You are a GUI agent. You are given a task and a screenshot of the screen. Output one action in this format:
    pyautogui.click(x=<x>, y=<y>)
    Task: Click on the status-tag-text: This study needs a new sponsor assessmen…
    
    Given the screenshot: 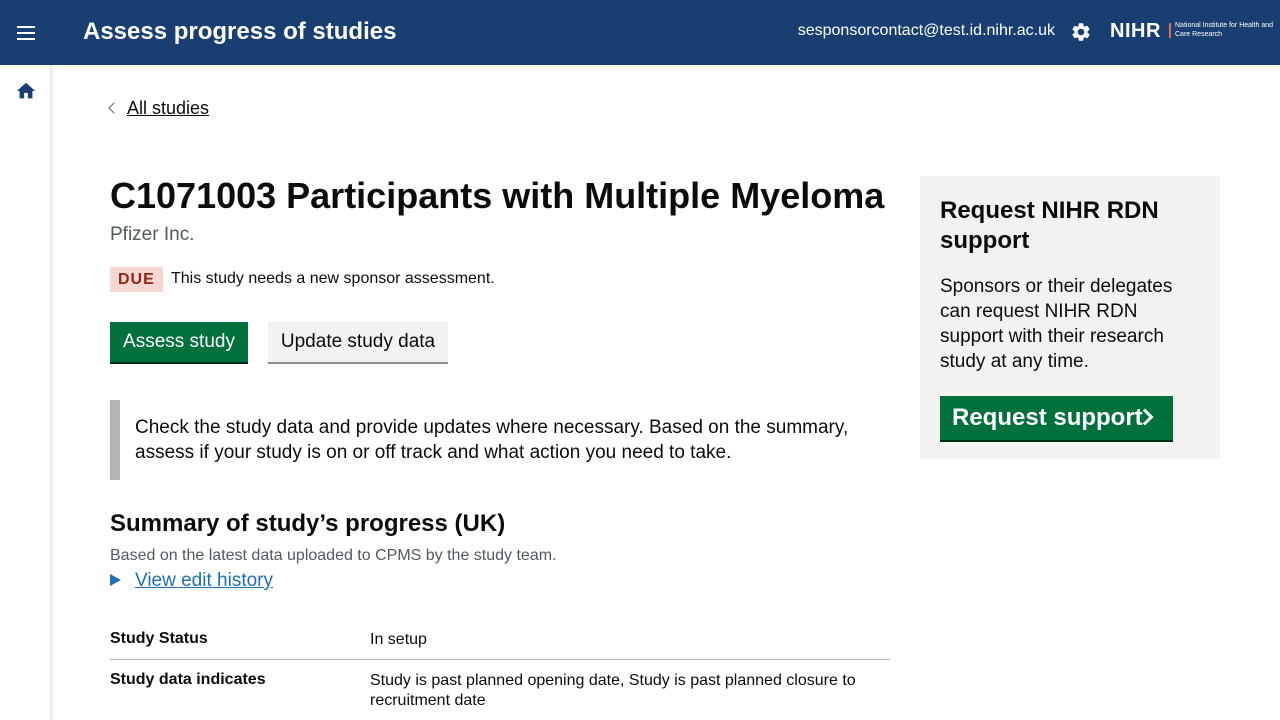 What is the action you would take?
    pyautogui.click(x=333, y=278)
    